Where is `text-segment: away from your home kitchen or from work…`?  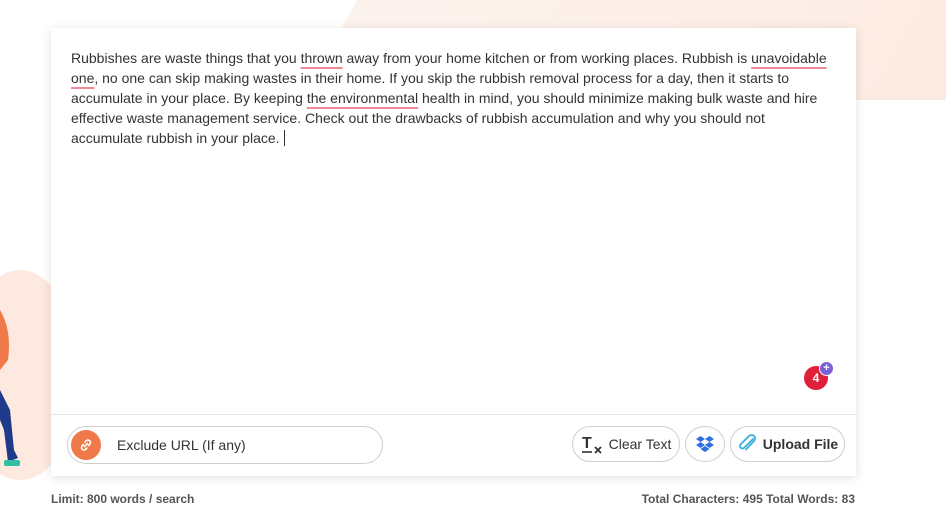 text-segment: away from your home kitchen or from work… is located at coordinates (547, 58).